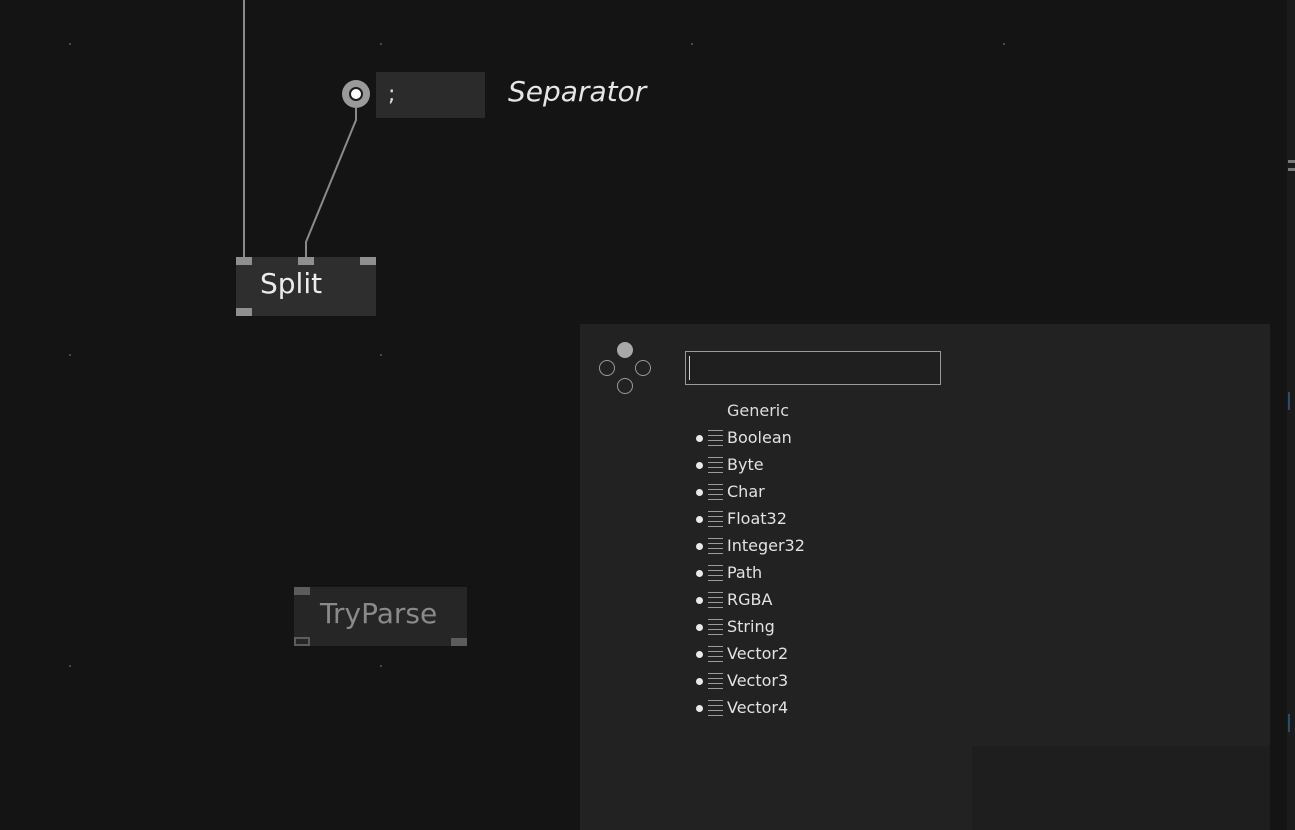  What do you see at coordinates (643, 368) in the screenshot?
I see `nav-dot-right` at bounding box center [643, 368].